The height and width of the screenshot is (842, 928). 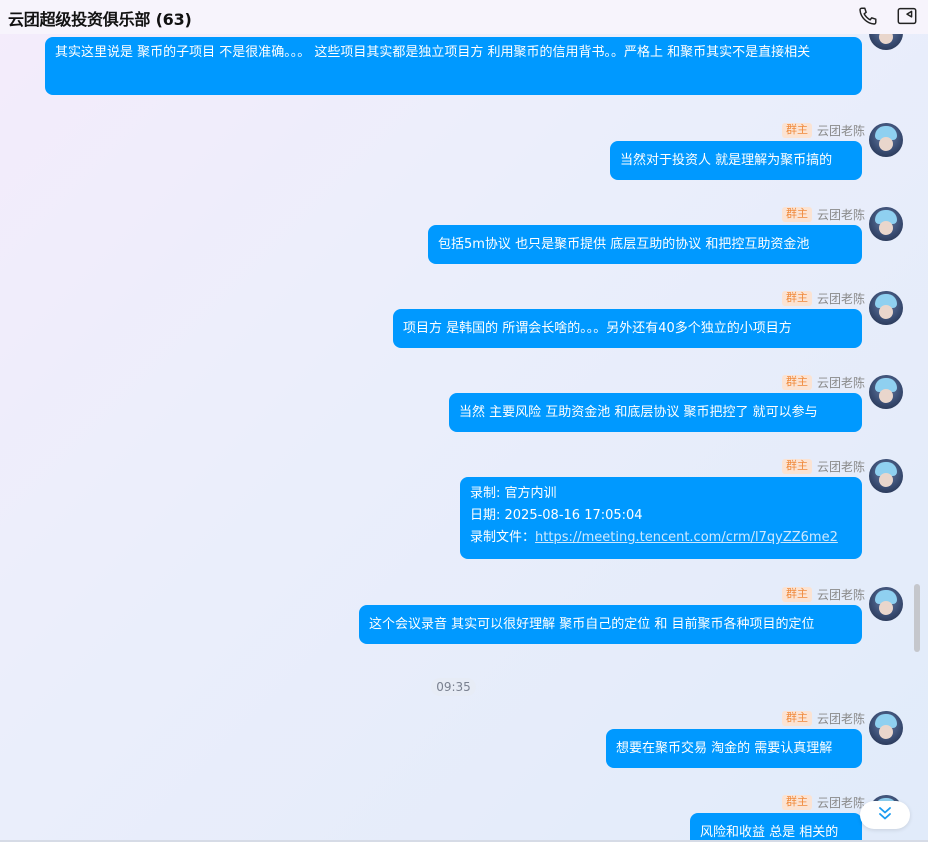 I want to click on message-bubble: 想要在聚币交易 淘金的 需要认真理解, so click(x=734, y=748).